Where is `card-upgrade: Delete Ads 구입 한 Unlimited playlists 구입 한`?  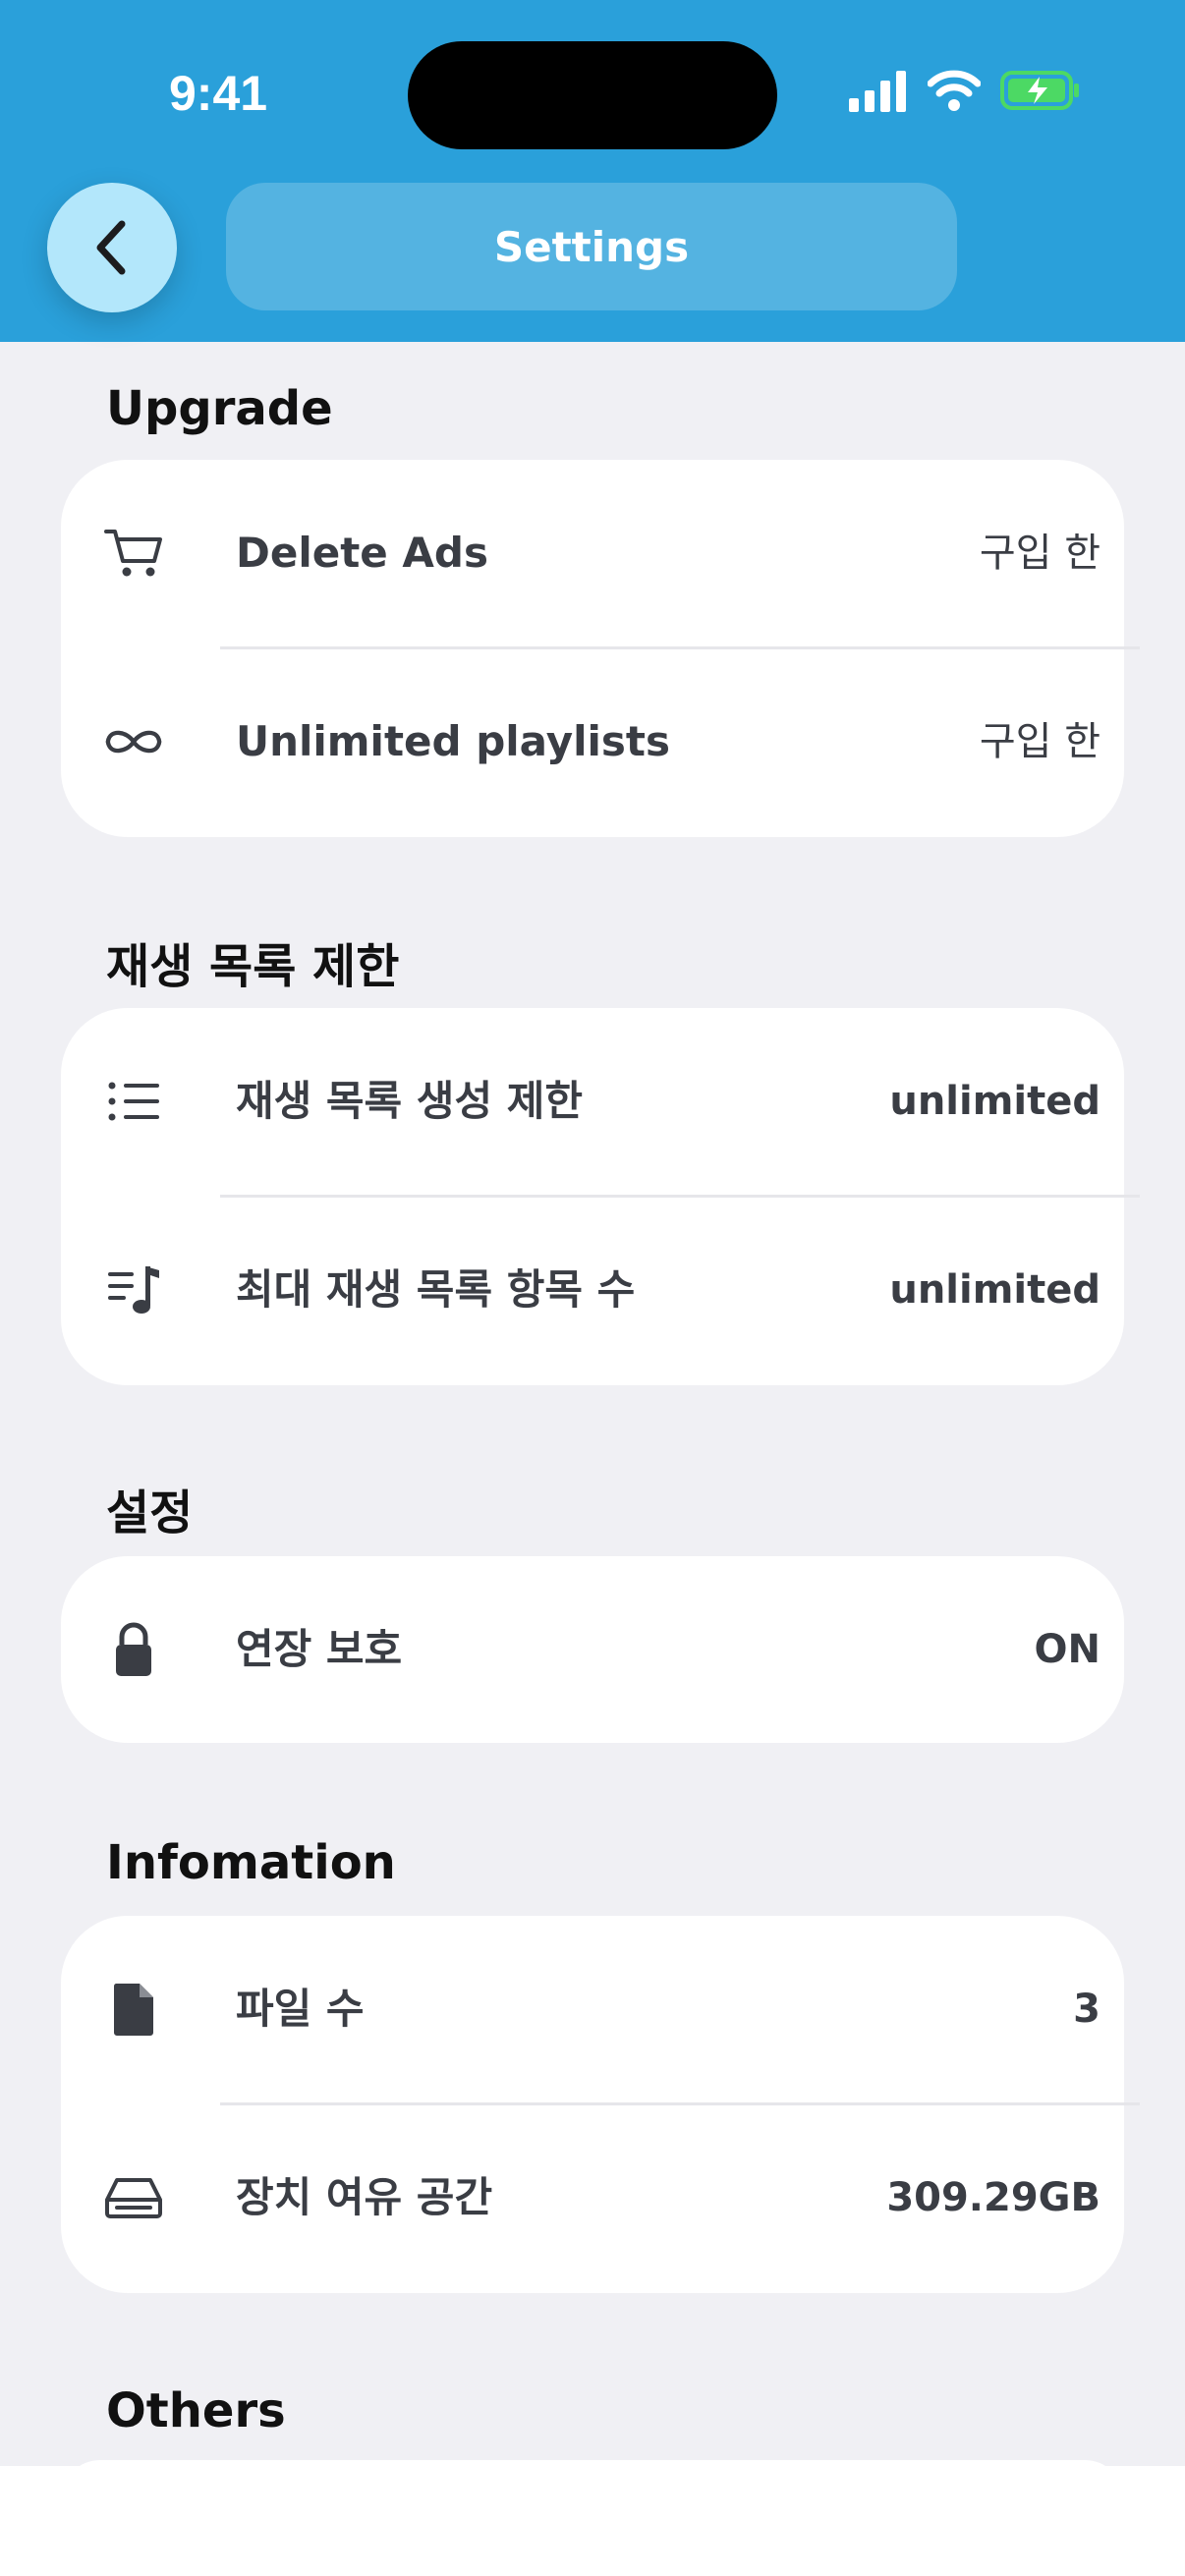
card-upgrade: Delete Ads 구입 한 Unlimited playlists 구입 한 is located at coordinates (600, 648).